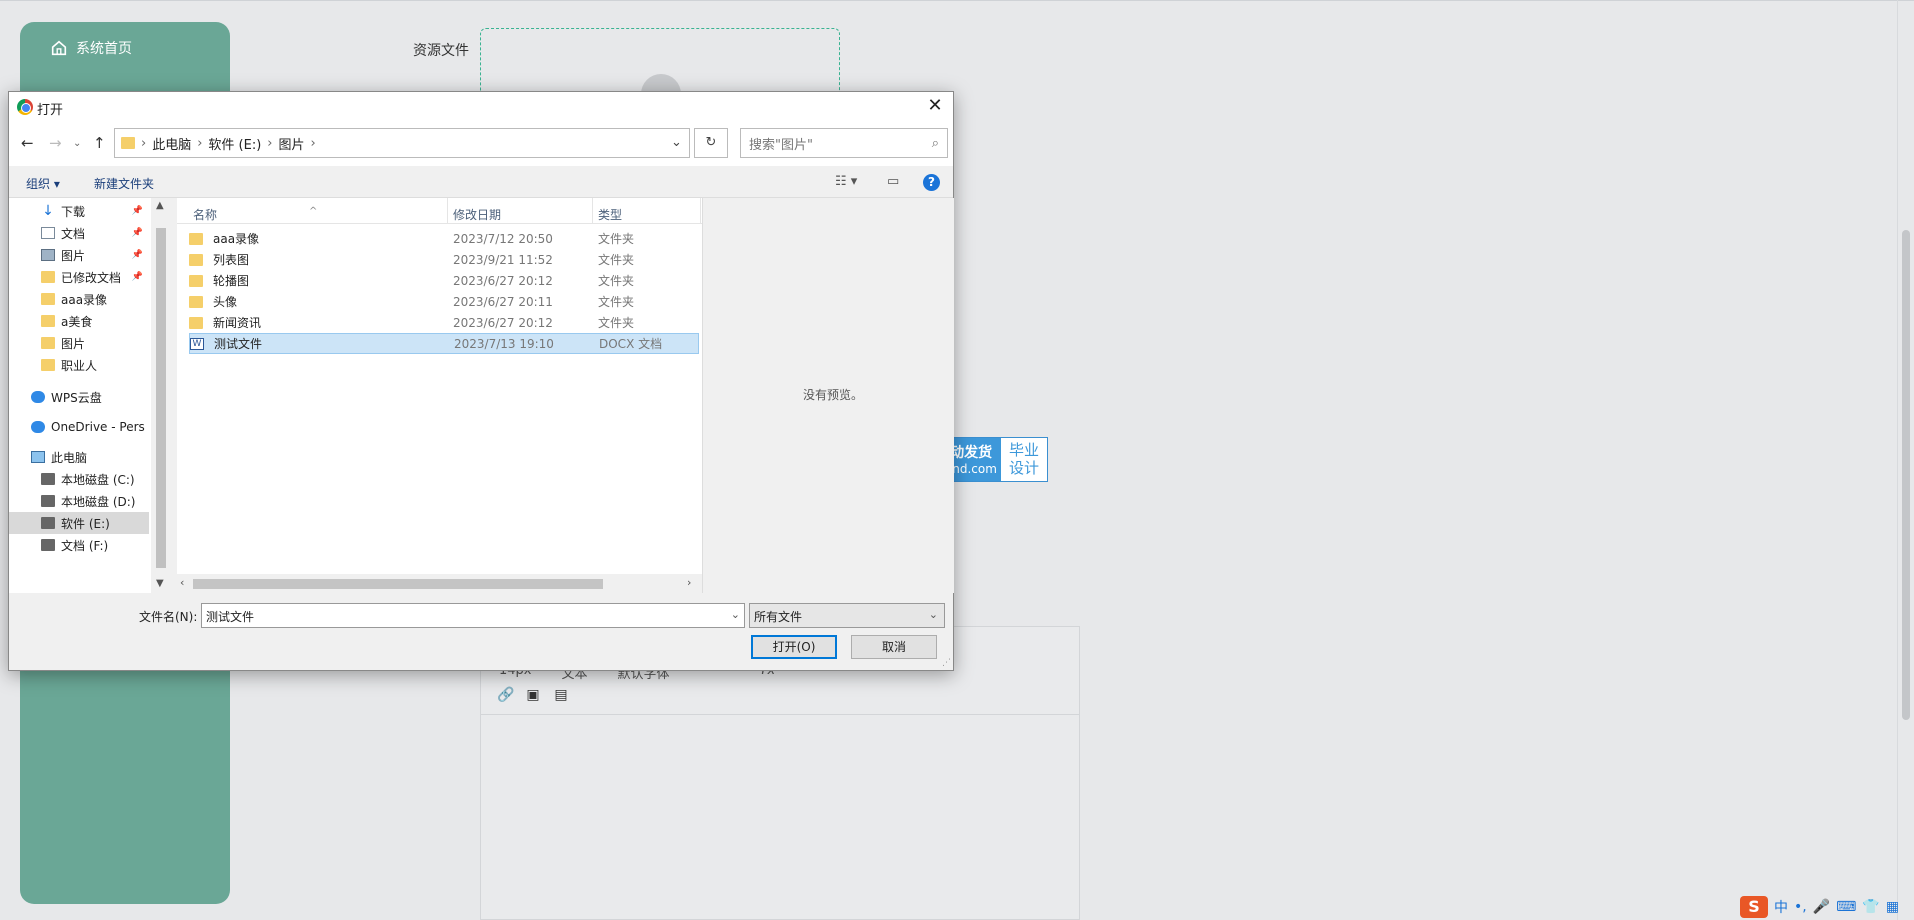 This screenshot has width=1914, height=920. What do you see at coordinates (171, 143) in the screenshot?
I see `breadcrumb-pc: 此电脑` at bounding box center [171, 143].